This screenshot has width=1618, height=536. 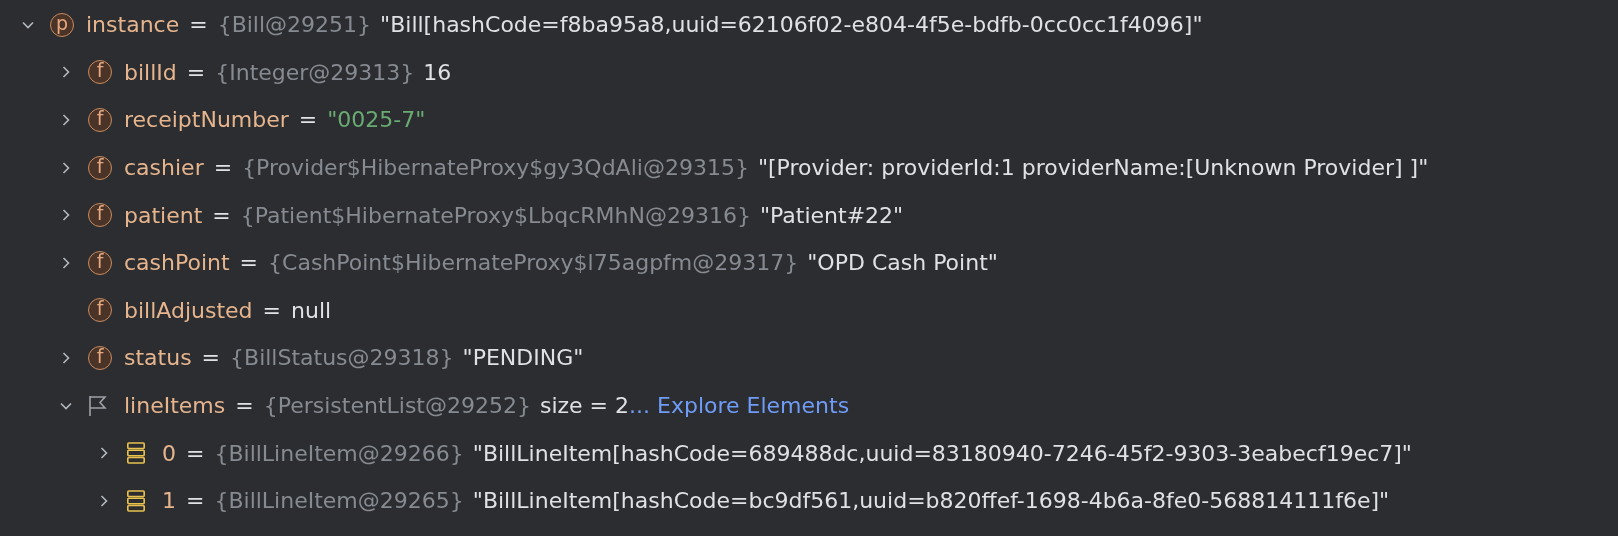 I want to click on variable-name: cashPoint, so click(x=177, y=263).